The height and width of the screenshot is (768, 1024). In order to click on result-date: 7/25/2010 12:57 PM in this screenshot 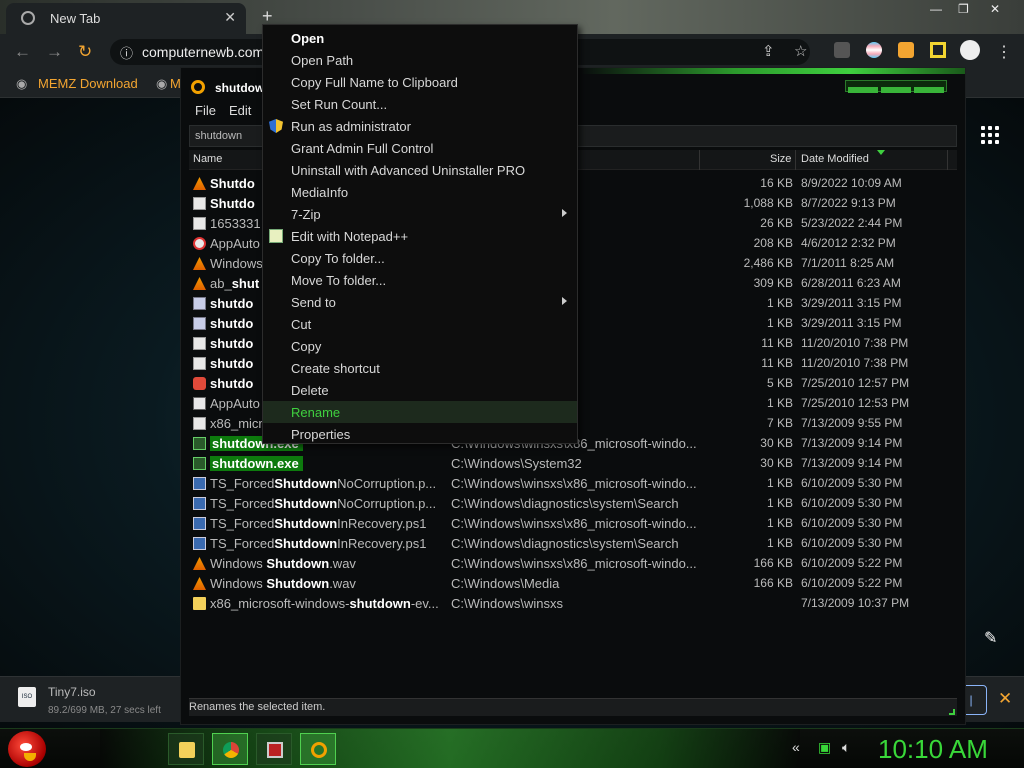, I will do `click(855, 383)`.